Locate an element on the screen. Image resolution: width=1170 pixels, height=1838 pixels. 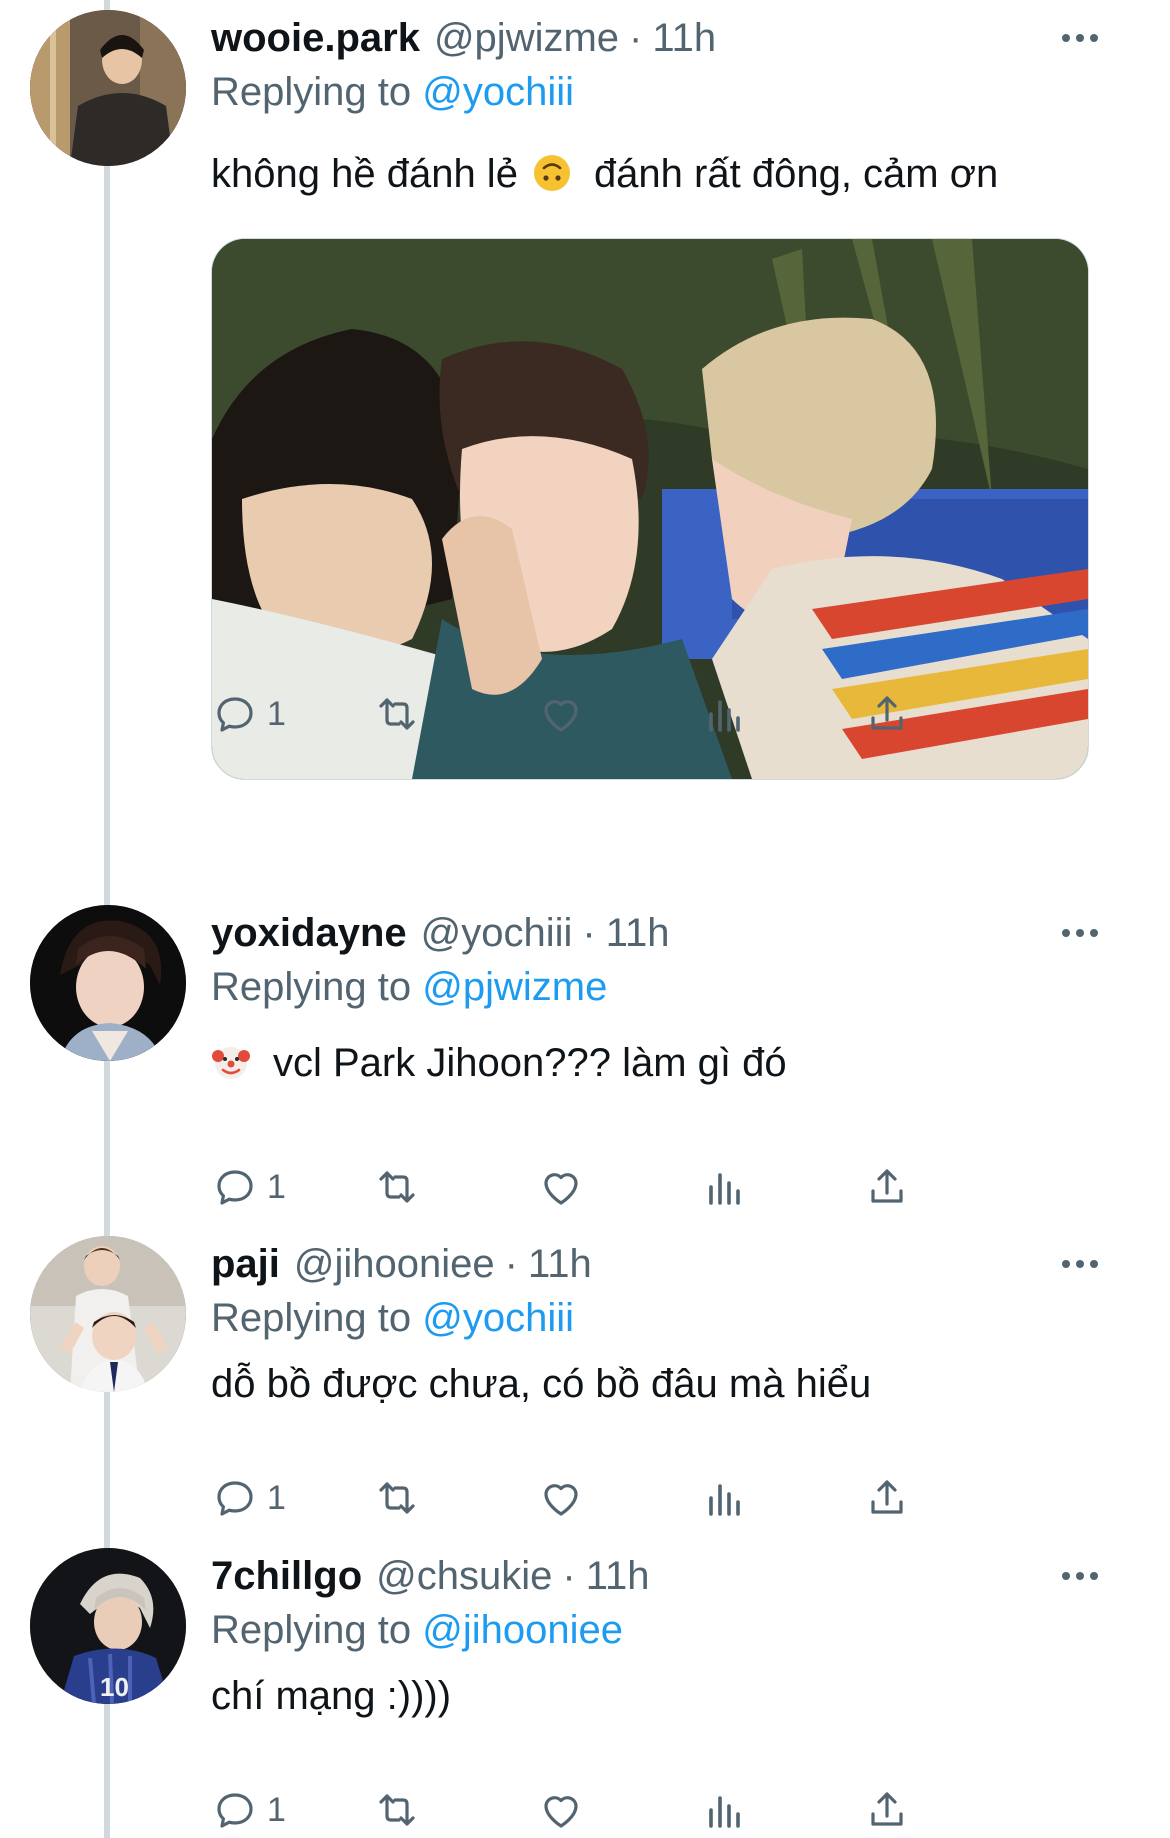
display-name: paji is located at coordinates (245, 1264).